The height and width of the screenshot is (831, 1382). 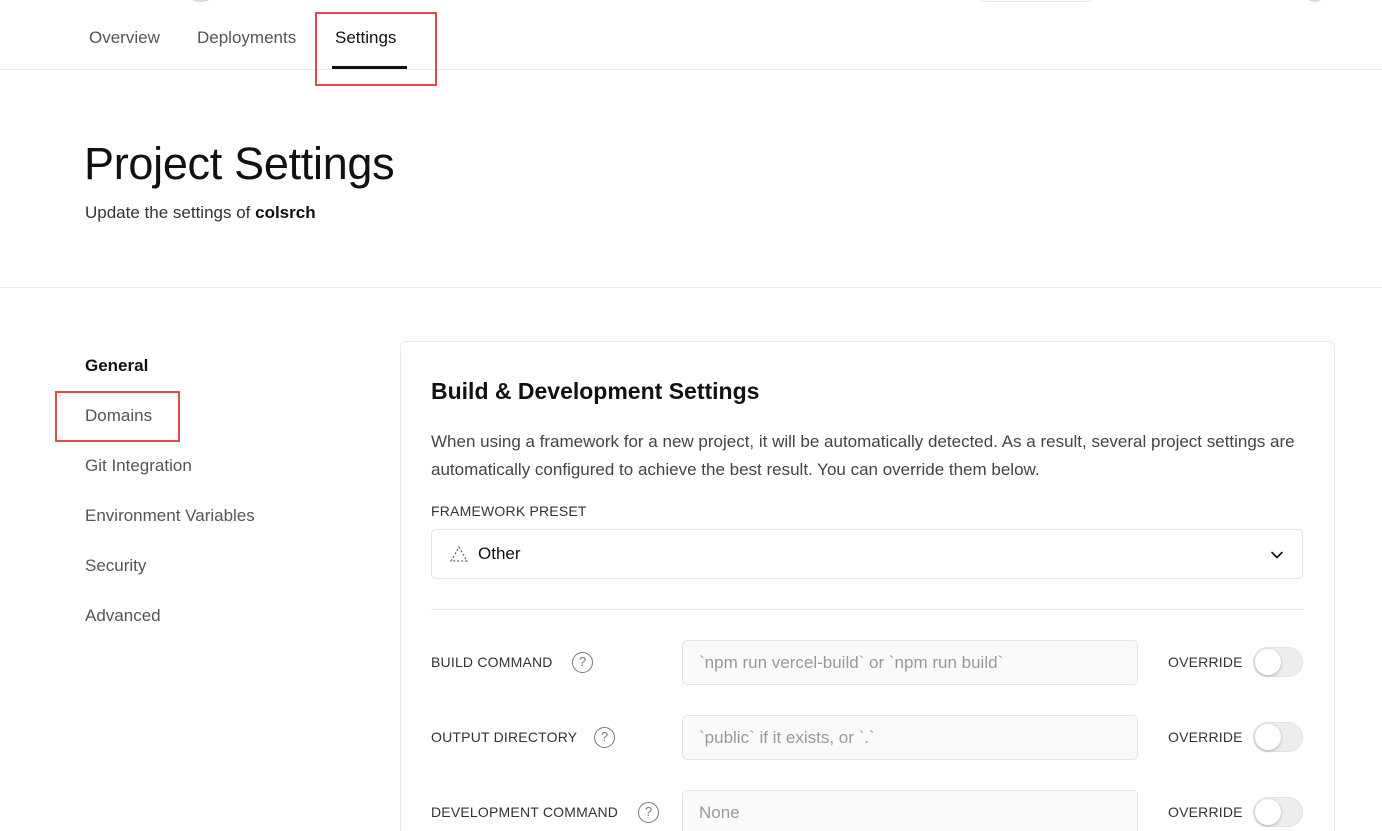 I want to click on card-title: Build & Development Settings, so click(x=595, y=391).